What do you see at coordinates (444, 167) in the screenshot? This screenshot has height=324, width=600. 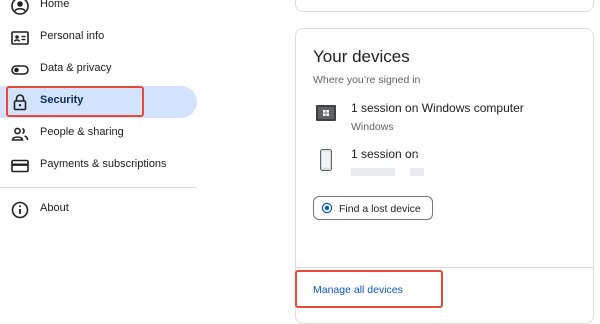 I see `device-row-phone: 1 session on` at bounding box center [444, 167].